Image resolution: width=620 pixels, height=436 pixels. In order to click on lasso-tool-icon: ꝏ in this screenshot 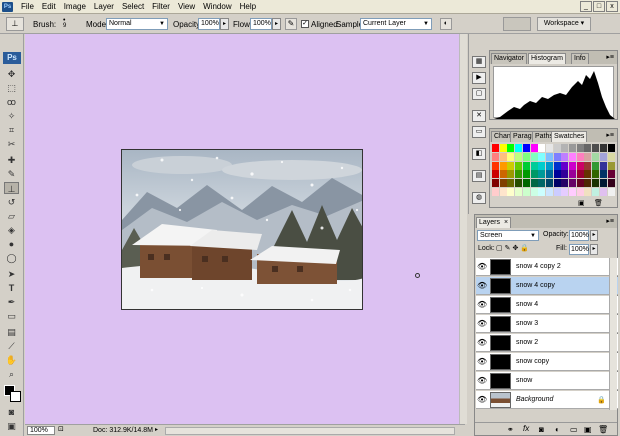, I will do `click(11, 102)`.